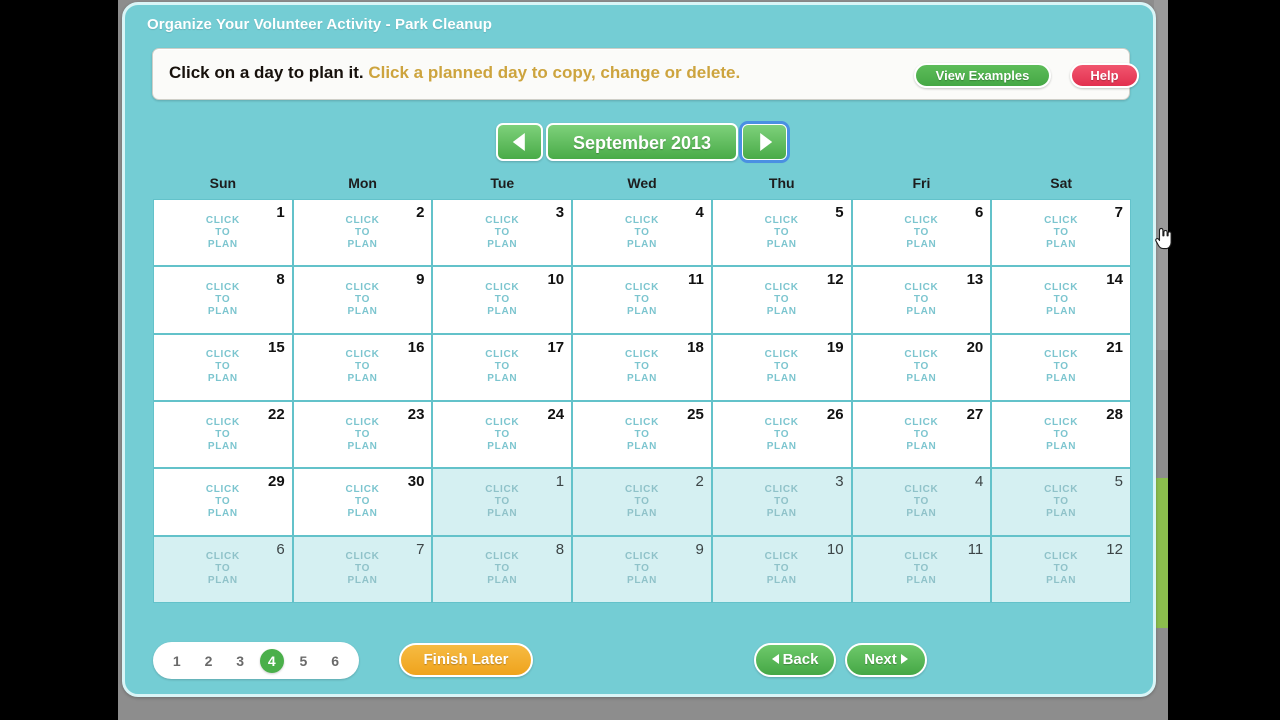 Image resolution: width=1280 pixels, height=720 pixels. I want to click on day-cell: 27 CLICK TO PLAN, so click(921, 435).